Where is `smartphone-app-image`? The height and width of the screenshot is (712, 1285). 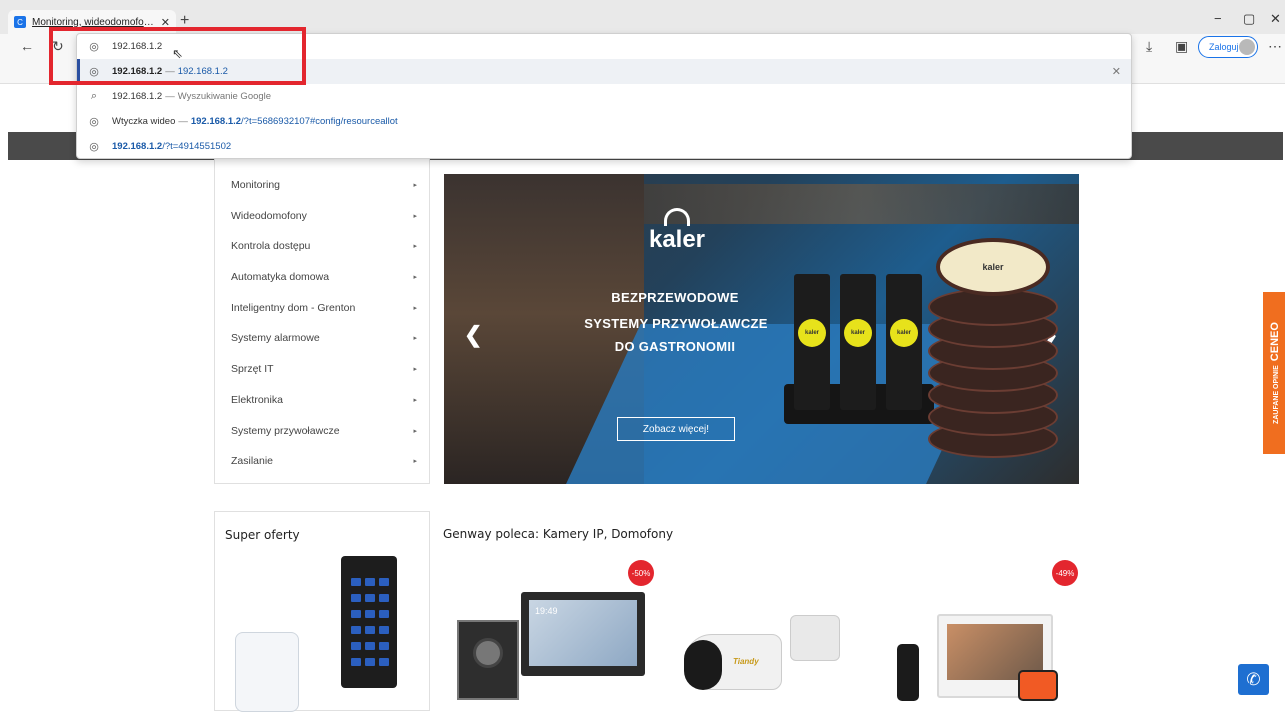 smartphone-app-image is located at coordinates (1038, 685).